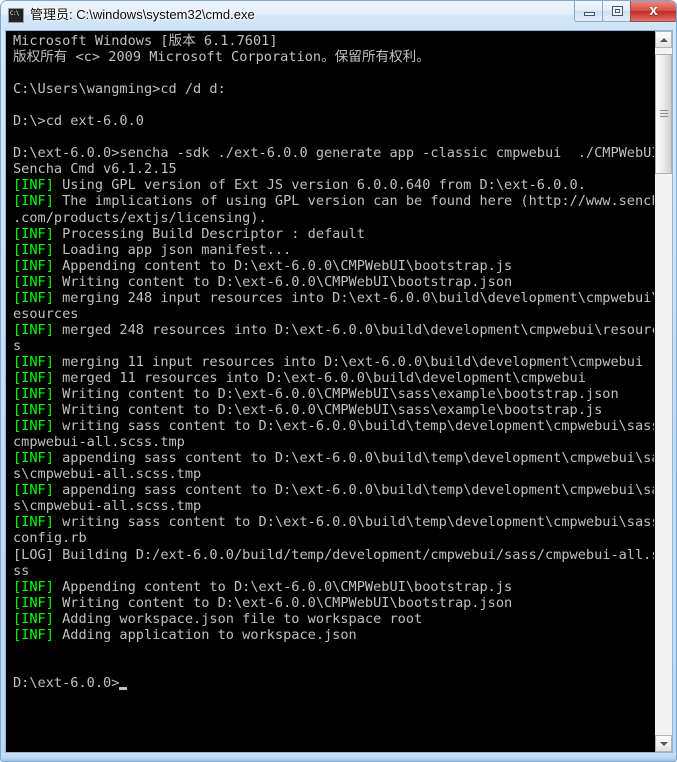  Describe the element at coordinates (333, 41) in the screenshot. I see `console-line: Microsoft Windows [版本 6.1.7601]` at that location.